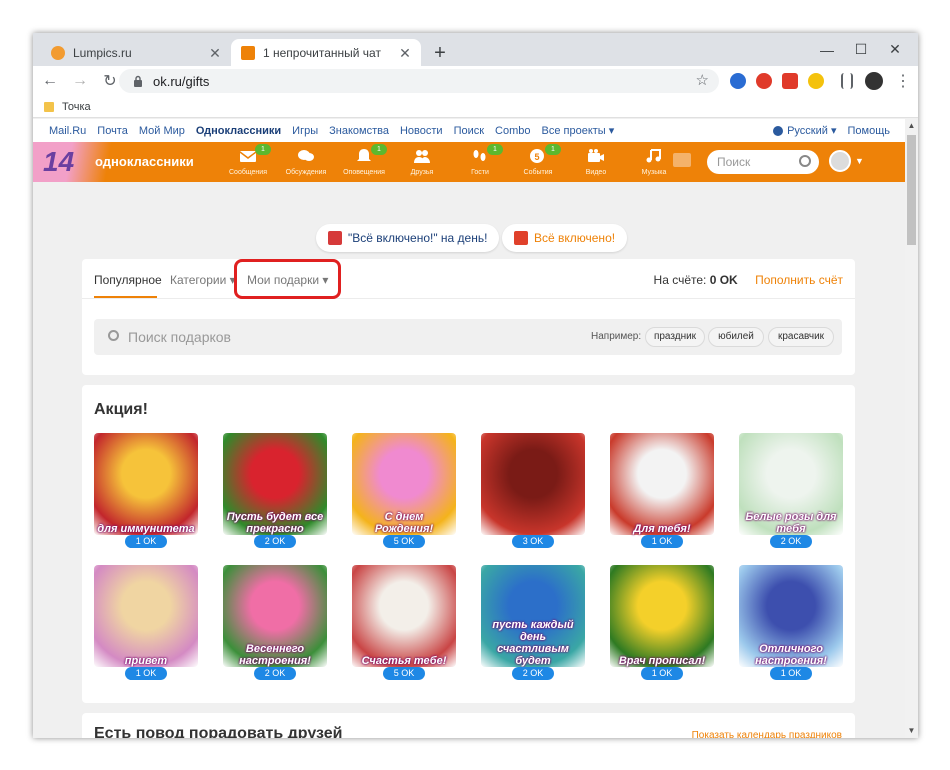 This screenshot has height=770, width=950. What do you see at coordinates (146, 622) in the screenshot?
I see `gift-card: привет 1 OK` at bounding box center [146, 622].